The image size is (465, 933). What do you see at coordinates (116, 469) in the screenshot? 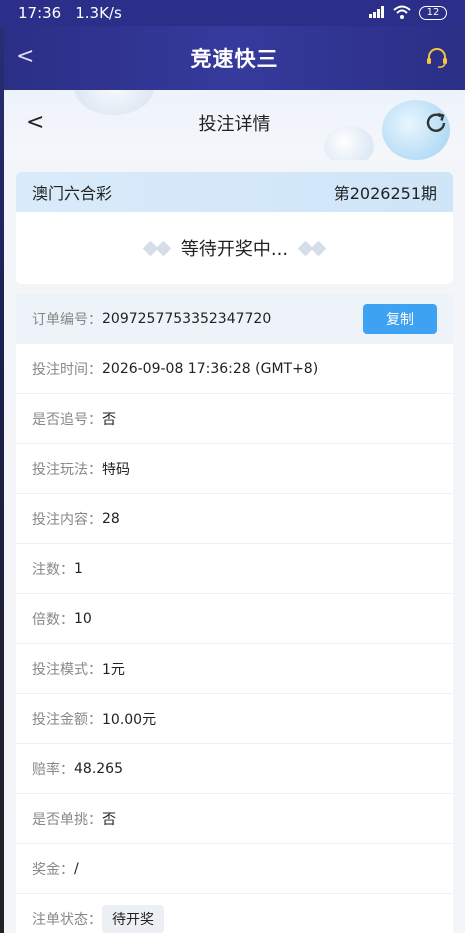
I see `row-value: 特码` at bounding box center [116, 469].